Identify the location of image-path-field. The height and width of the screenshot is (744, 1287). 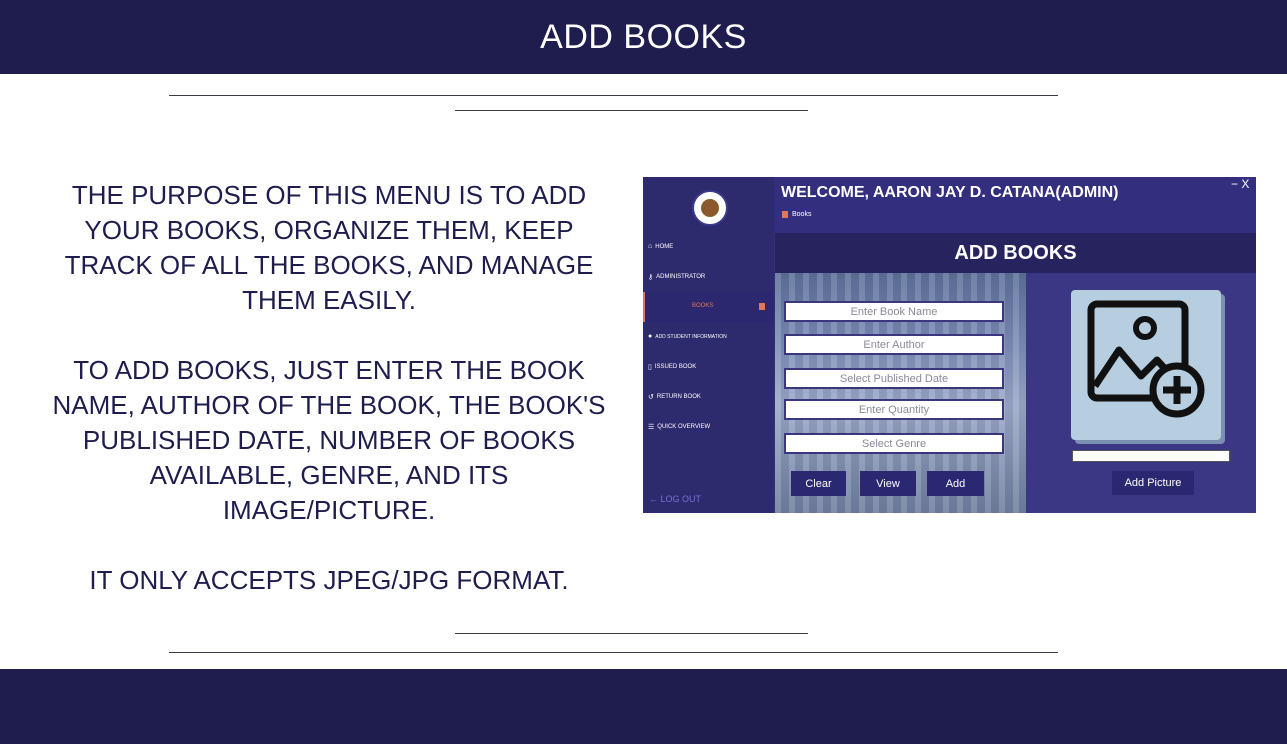
(1151, 456).